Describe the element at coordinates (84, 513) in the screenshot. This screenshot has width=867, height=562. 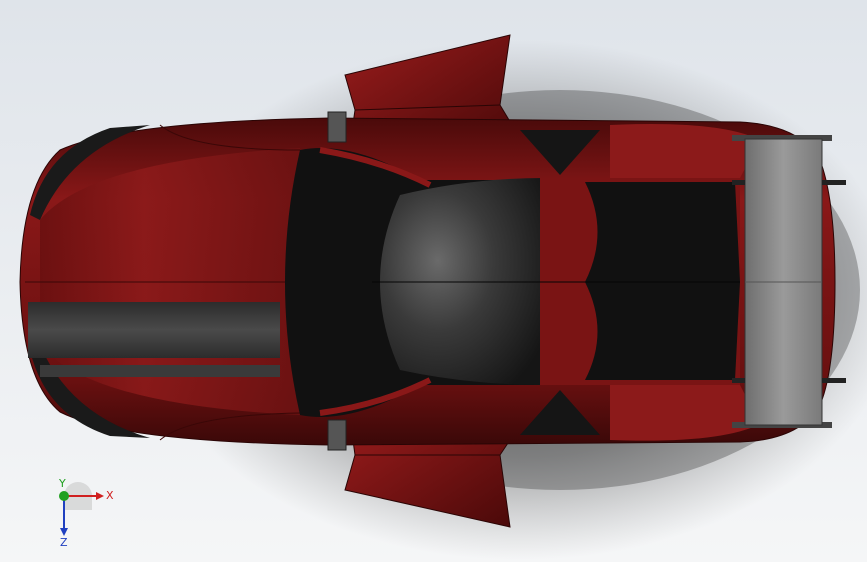
I see `view-triad: X Y Z` at that location.